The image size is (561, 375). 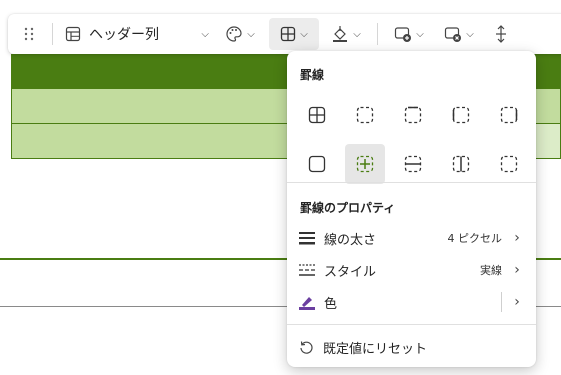 I want to click on inside-borders-option, so click(x=365, y=164).